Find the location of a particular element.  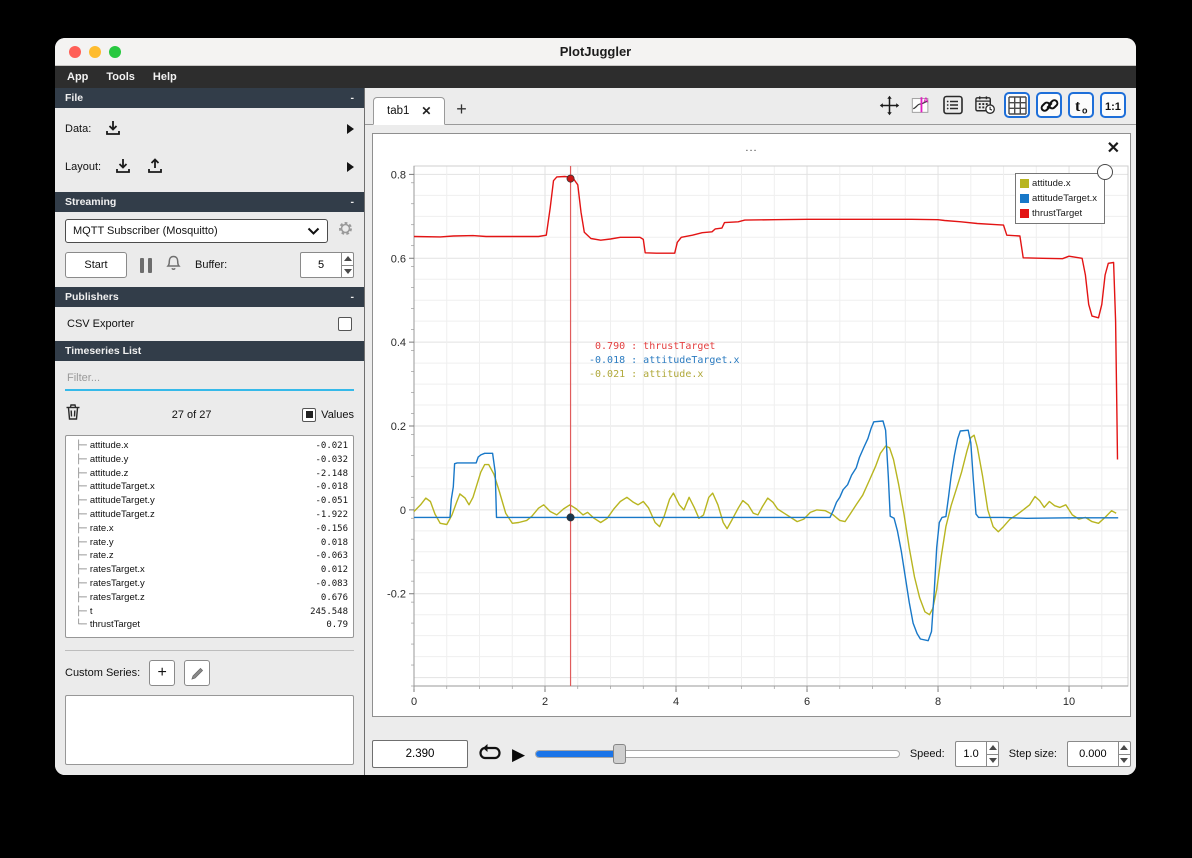

tab-tab1: tab1 ✕ is located at coordinates (409, 111).